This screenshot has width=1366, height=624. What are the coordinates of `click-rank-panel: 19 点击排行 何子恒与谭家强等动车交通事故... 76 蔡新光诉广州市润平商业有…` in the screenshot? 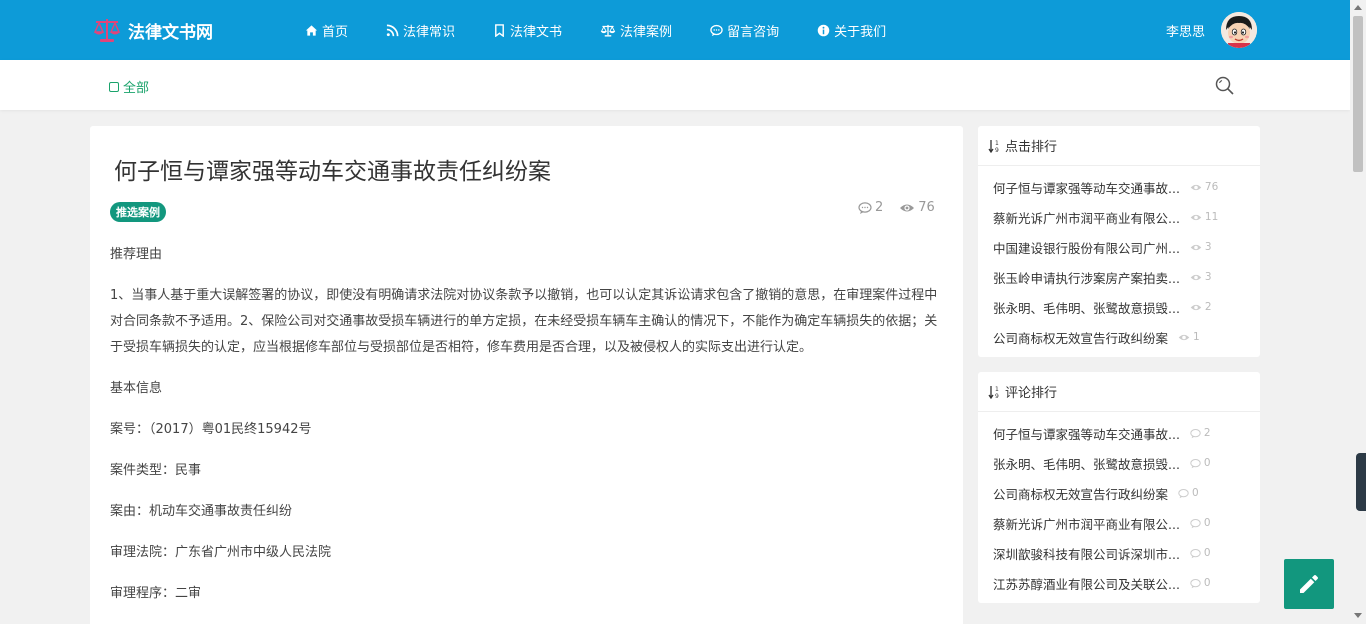 It's located at (1119, 241).